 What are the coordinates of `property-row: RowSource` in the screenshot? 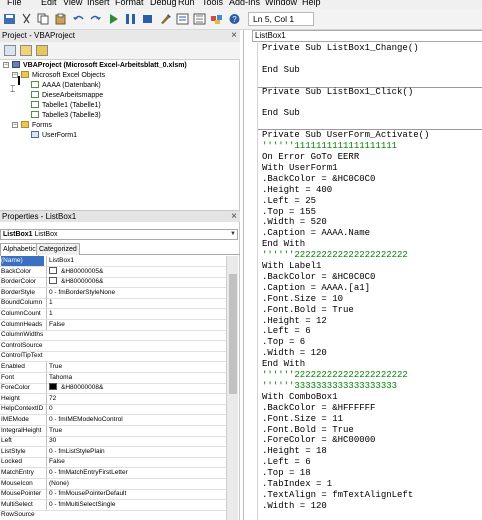 It's located at (113, 515).